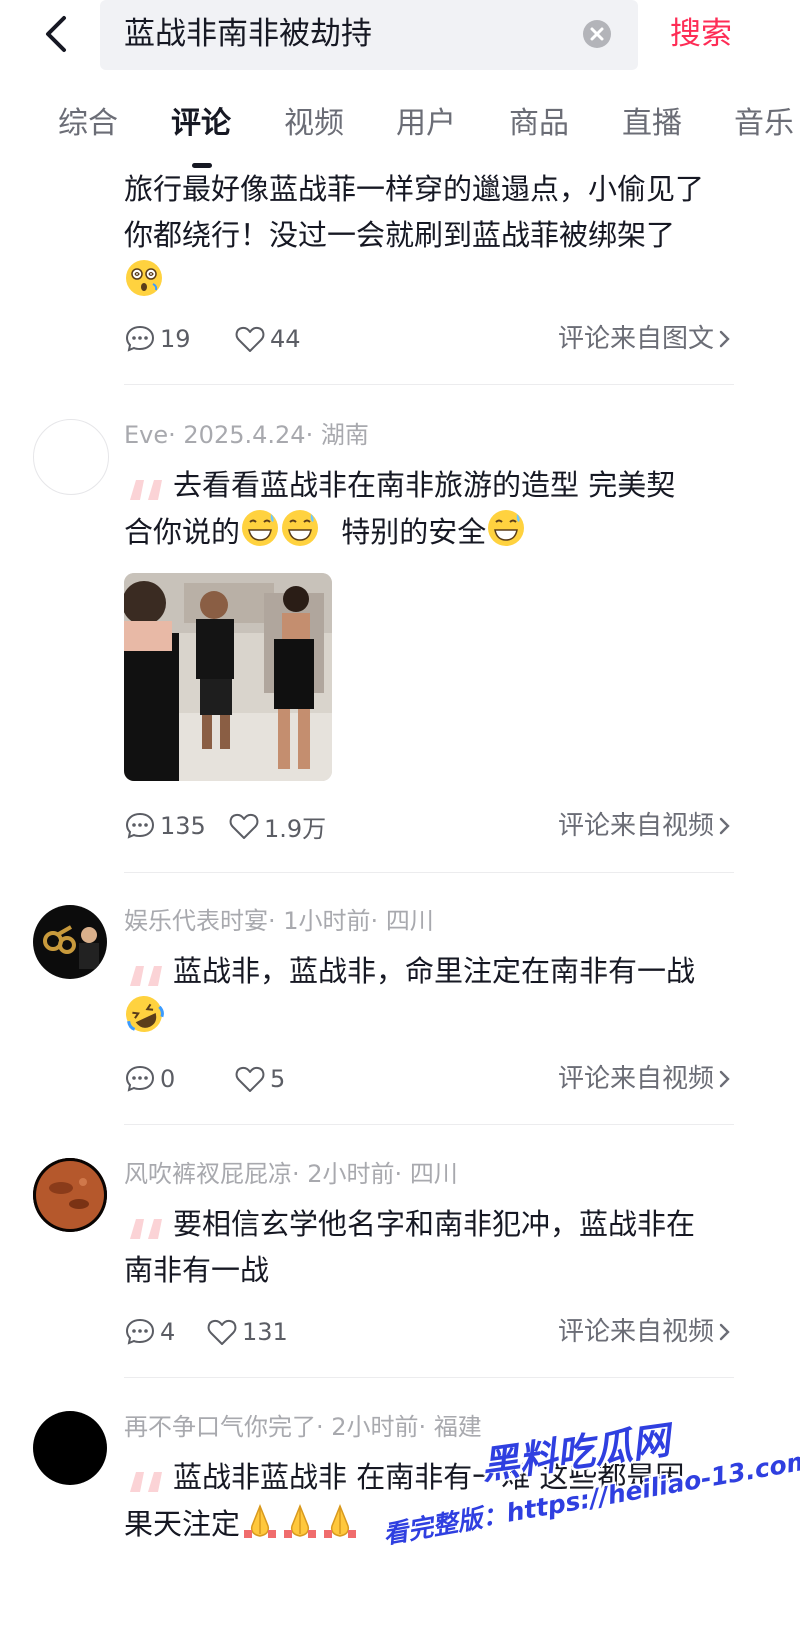  Describe the element at coordinates (429, 1079) in the screenshot. I see `comment-actions: 0 5 评论来自视频` at that location.